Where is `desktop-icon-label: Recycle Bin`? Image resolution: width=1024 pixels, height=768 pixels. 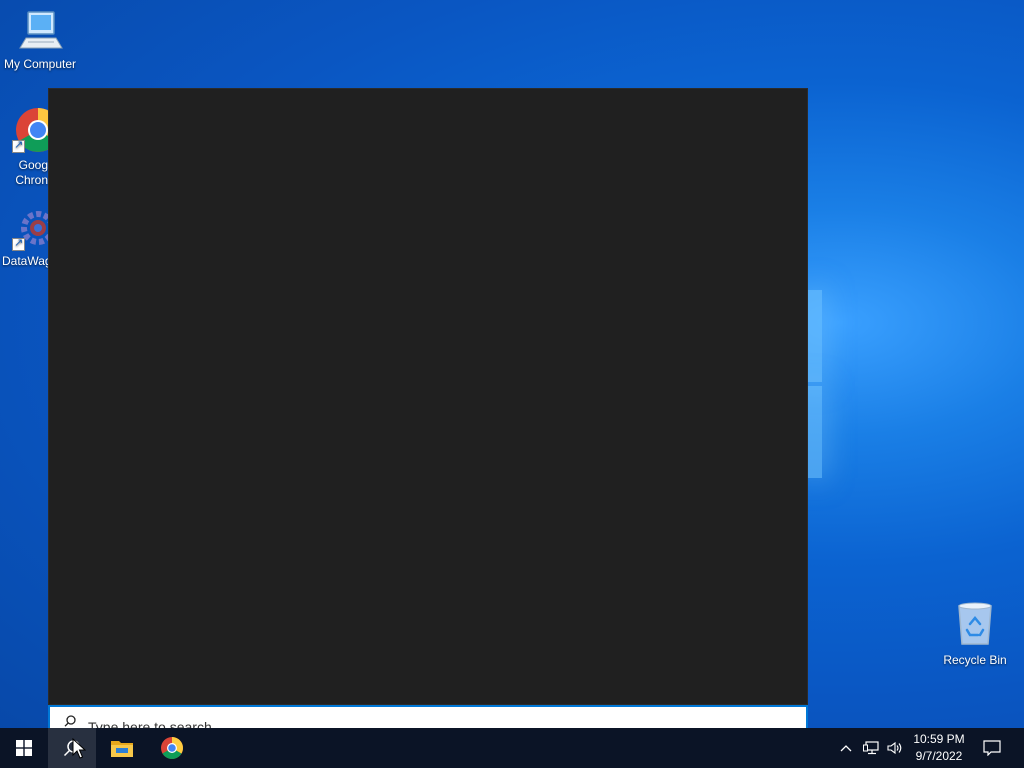 desktop-icon-label: Recycle Bin is located at coordinates (975, 660).